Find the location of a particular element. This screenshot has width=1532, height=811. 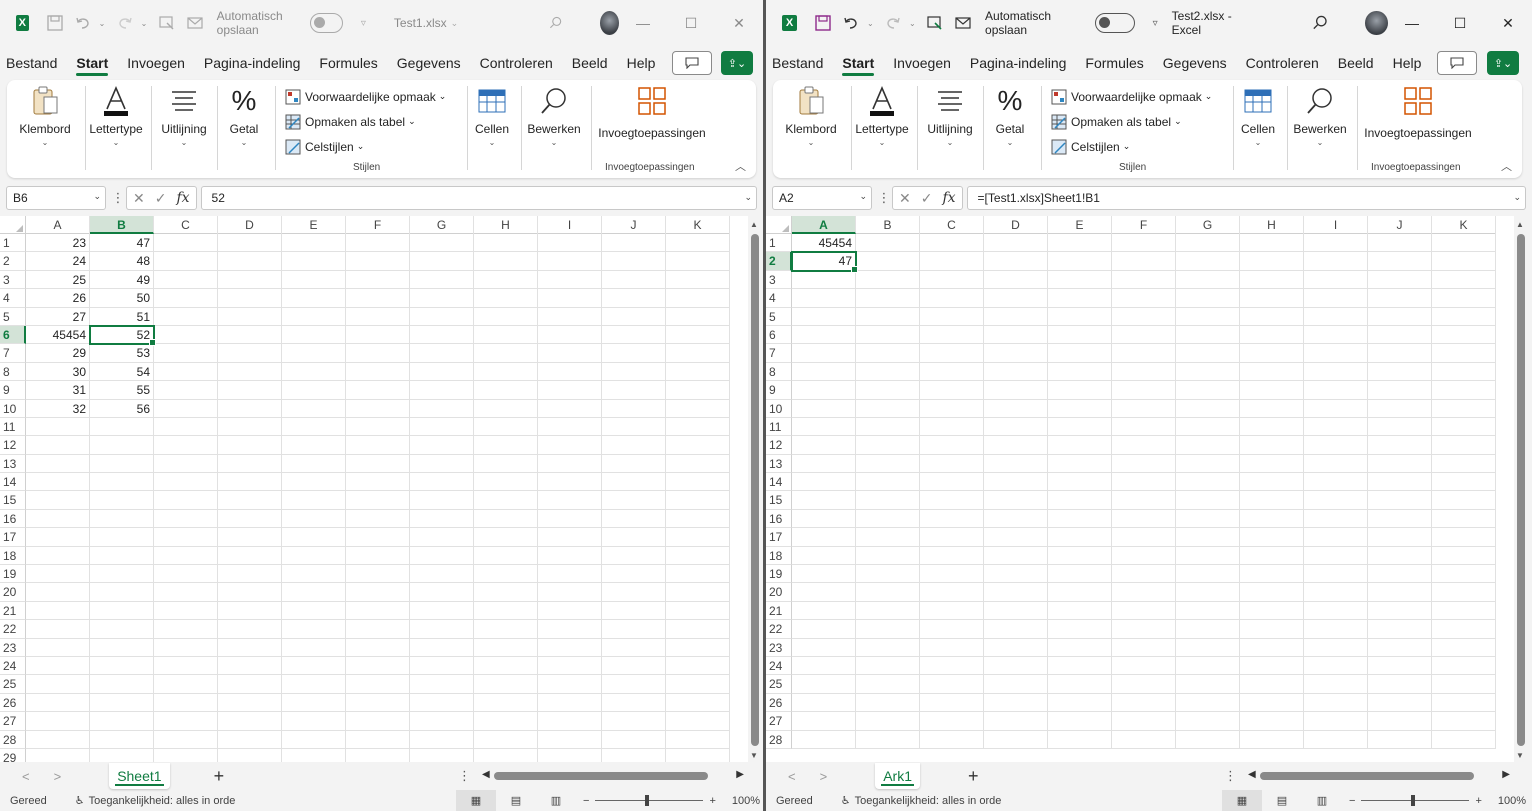

cell-b8: 54 is located at coordinates (122, 372).